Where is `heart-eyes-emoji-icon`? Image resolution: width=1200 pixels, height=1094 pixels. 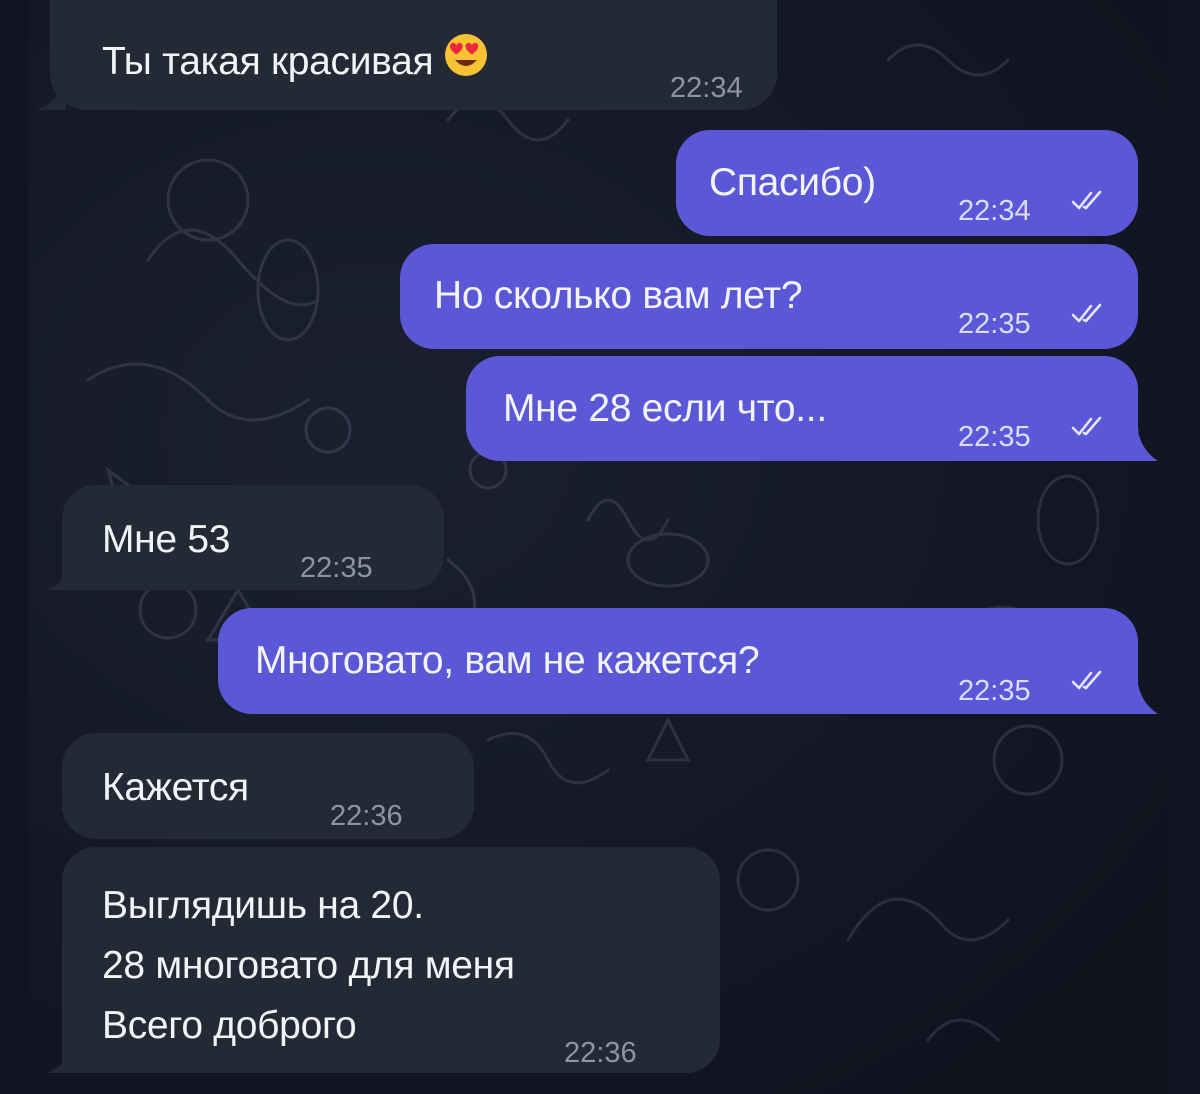 heart-eyes-emoji-icon is located at coordinates (466, 55).